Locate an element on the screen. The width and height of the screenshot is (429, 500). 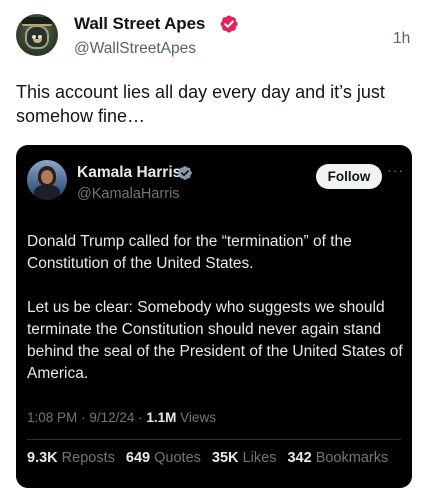
quoted-author-avatar is located at coordinates (47, 180).